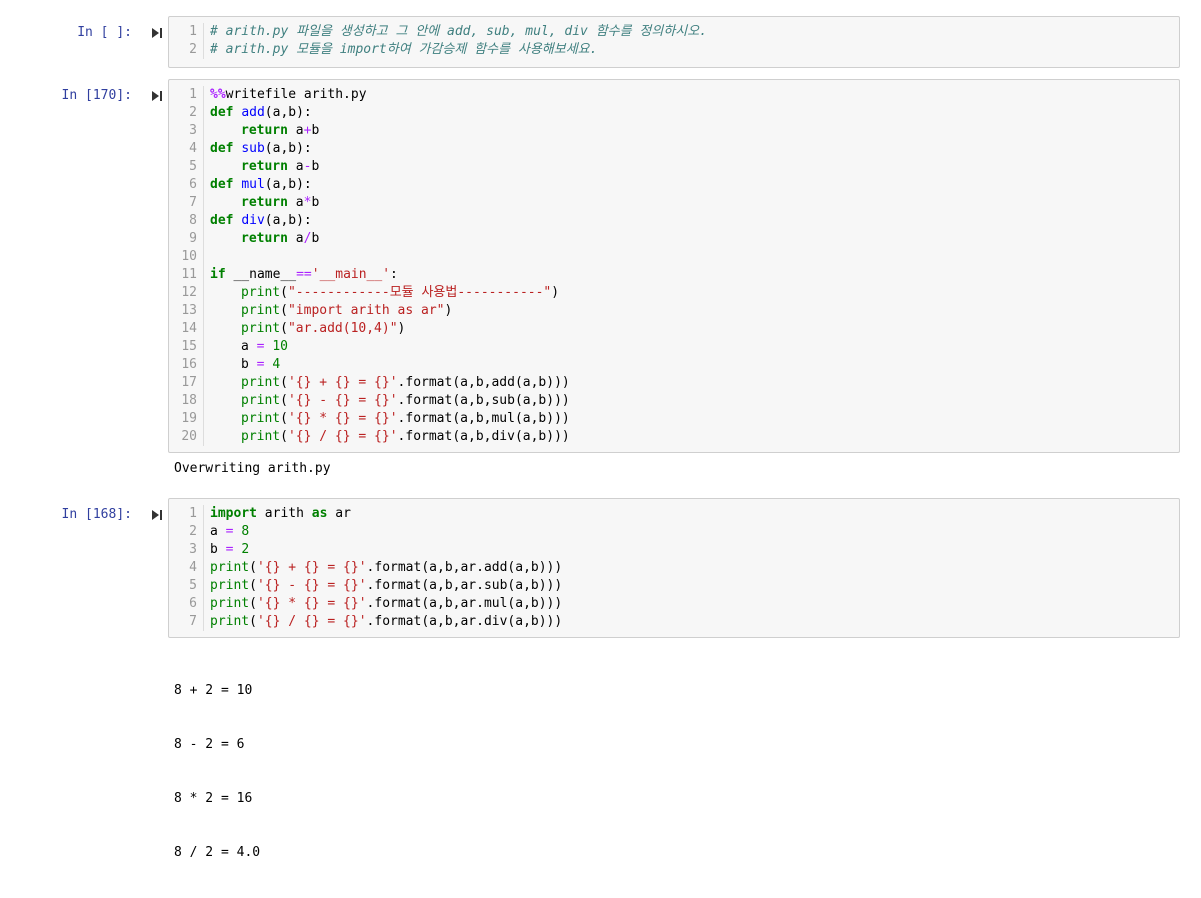 The image size is (1201, 898). What do you see at coordinates (674, 221) in the screenshot?
I see `code-line: 8 def div(a,b):` at bounding box center [674, 221].